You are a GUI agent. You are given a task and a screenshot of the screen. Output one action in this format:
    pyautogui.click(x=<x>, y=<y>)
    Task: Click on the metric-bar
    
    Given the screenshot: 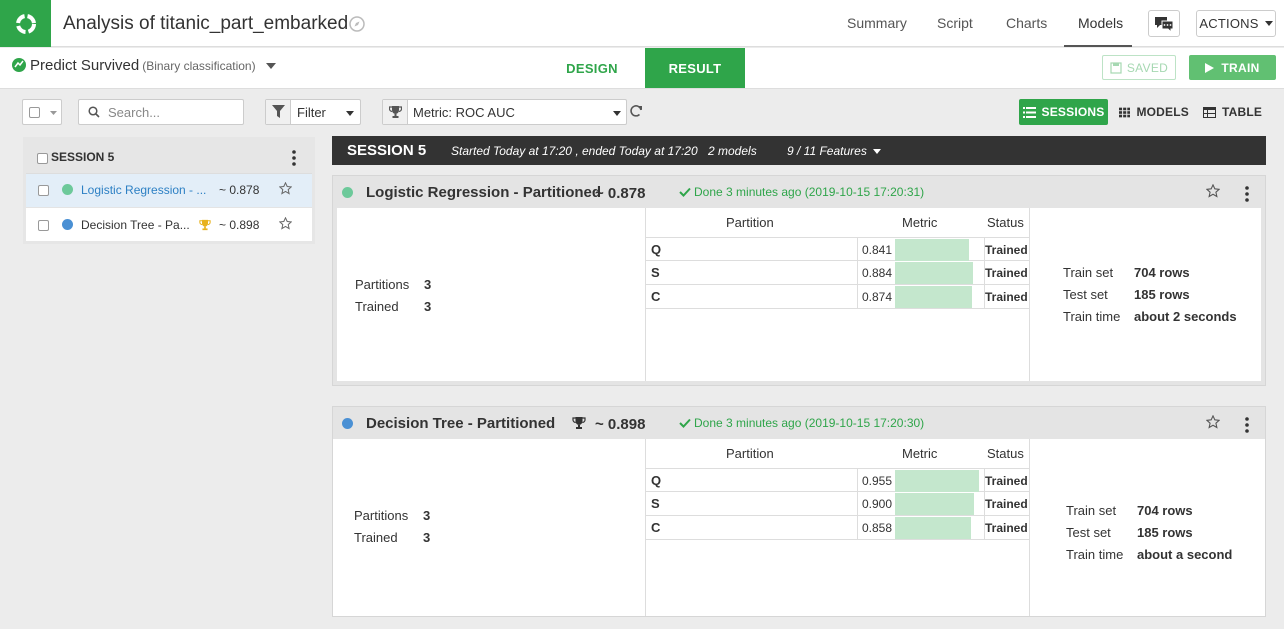 What is the action you would take?
    pyautogui.click(x=934, y=504)
    